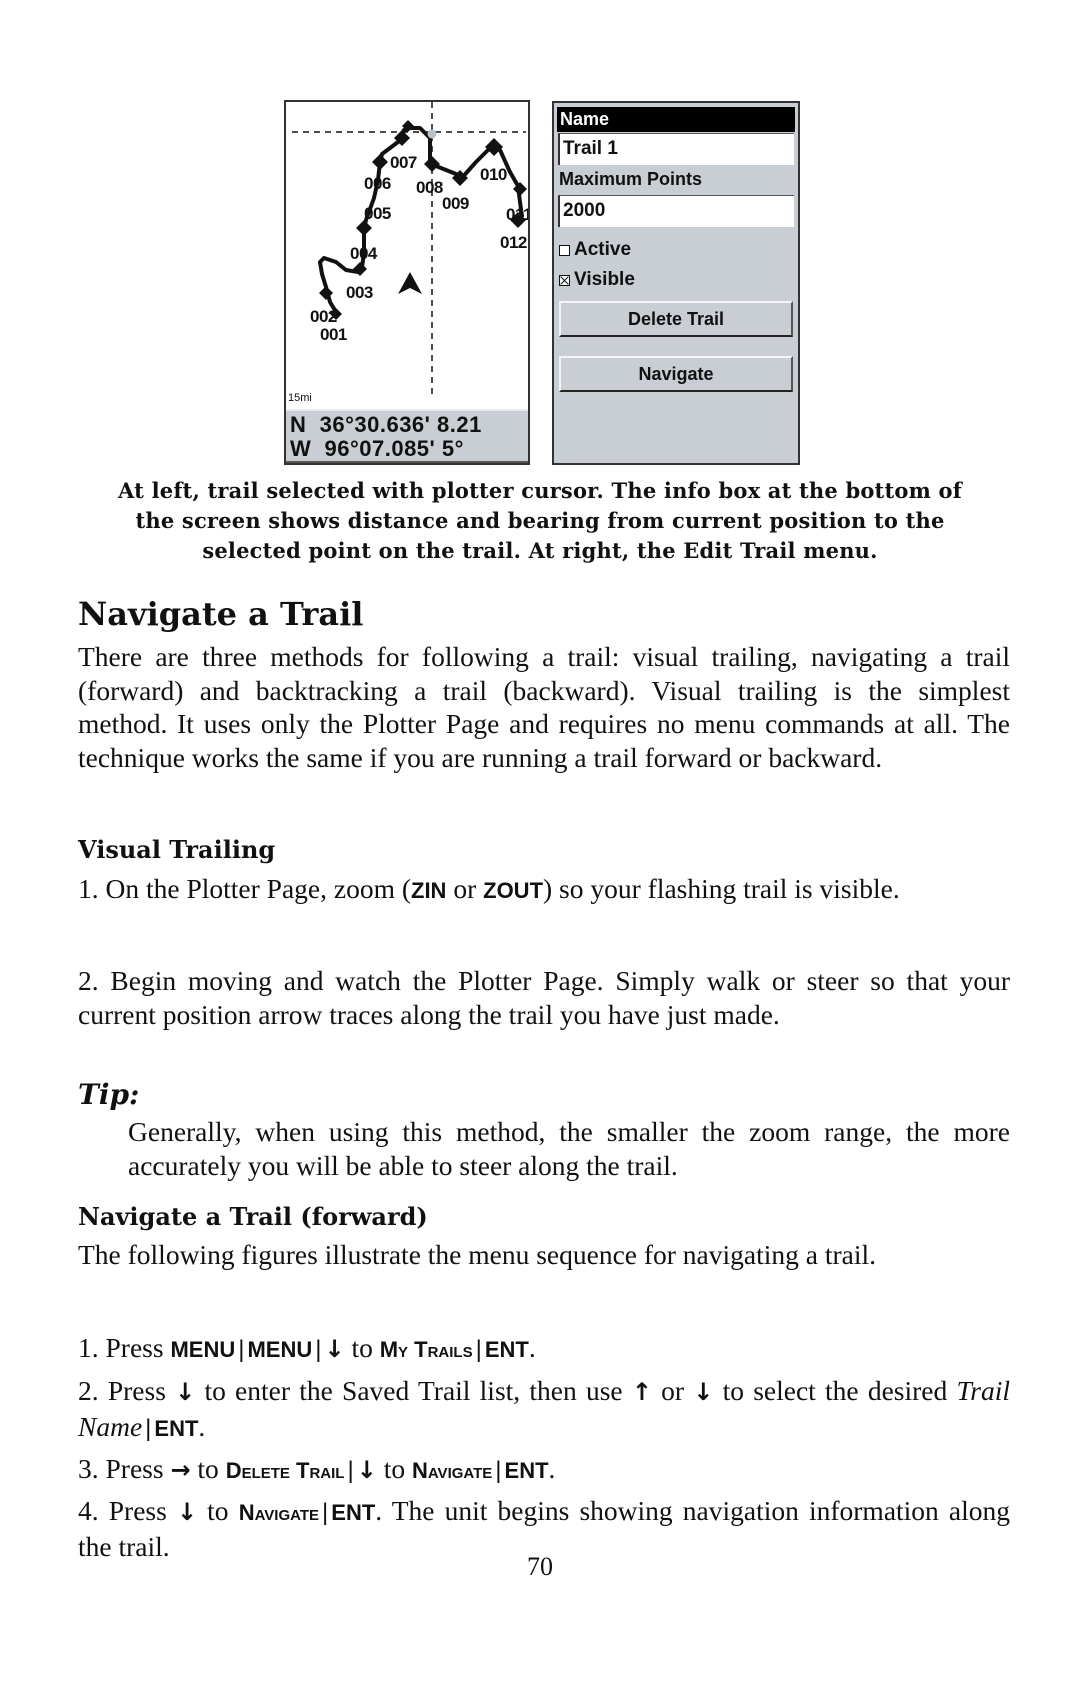 Image resolution: width=1080 pixels, height=1682 pixels. I want to click on step-text: 1. On the Plotter Page, zoom (, so click(244, 888).